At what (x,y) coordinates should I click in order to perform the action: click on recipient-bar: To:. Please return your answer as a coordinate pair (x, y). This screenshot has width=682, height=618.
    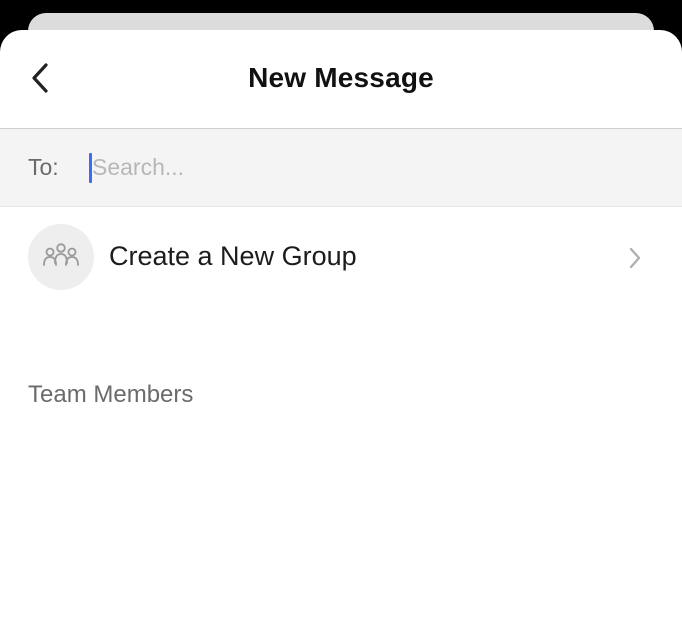
    Looking at the image, I should click on (341, 168).